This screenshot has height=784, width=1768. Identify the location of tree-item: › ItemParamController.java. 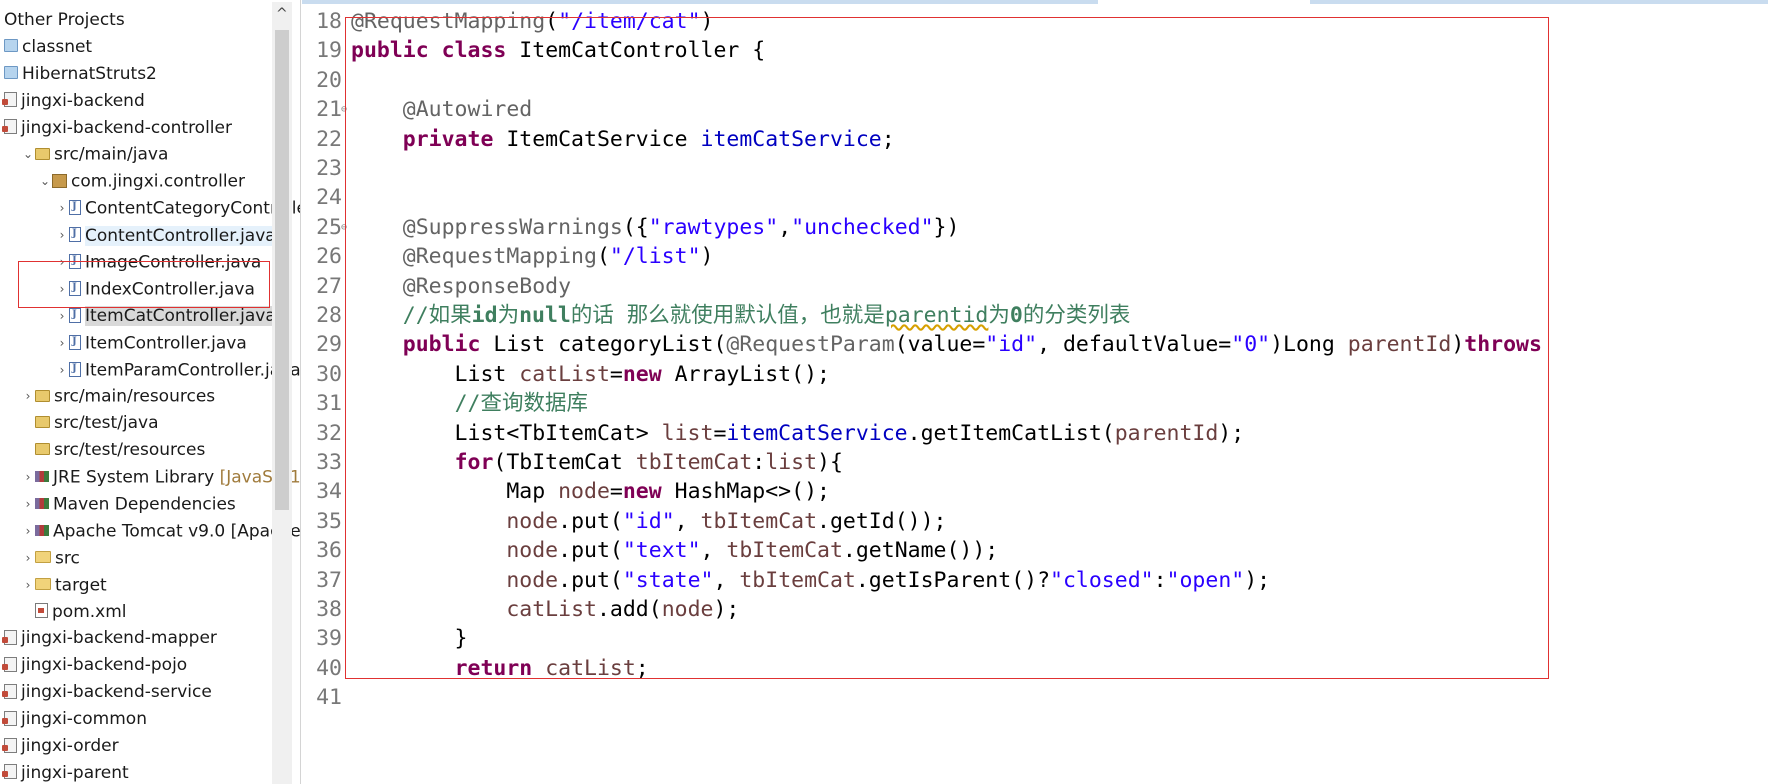
(150, 370).